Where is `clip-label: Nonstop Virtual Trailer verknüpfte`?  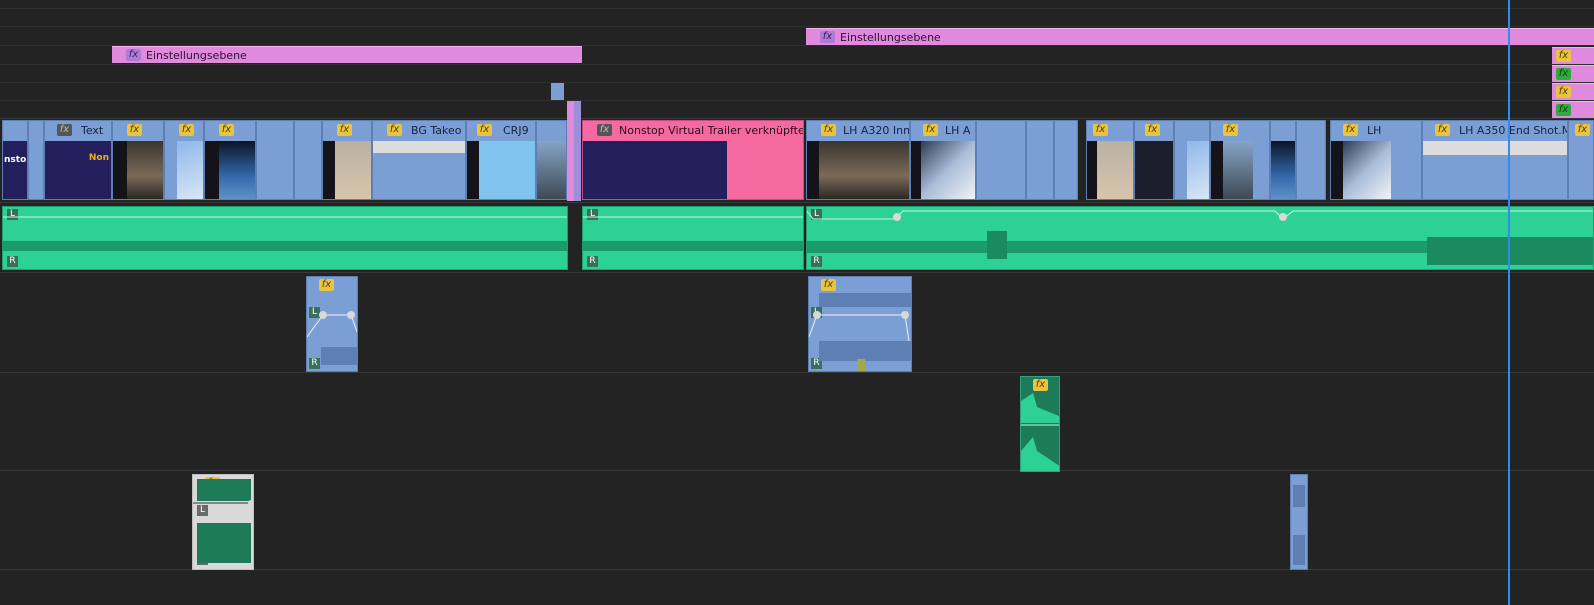 clip-label: Nonstop Virtual Trailer verknüpfte is located at coordinates (711, 130).